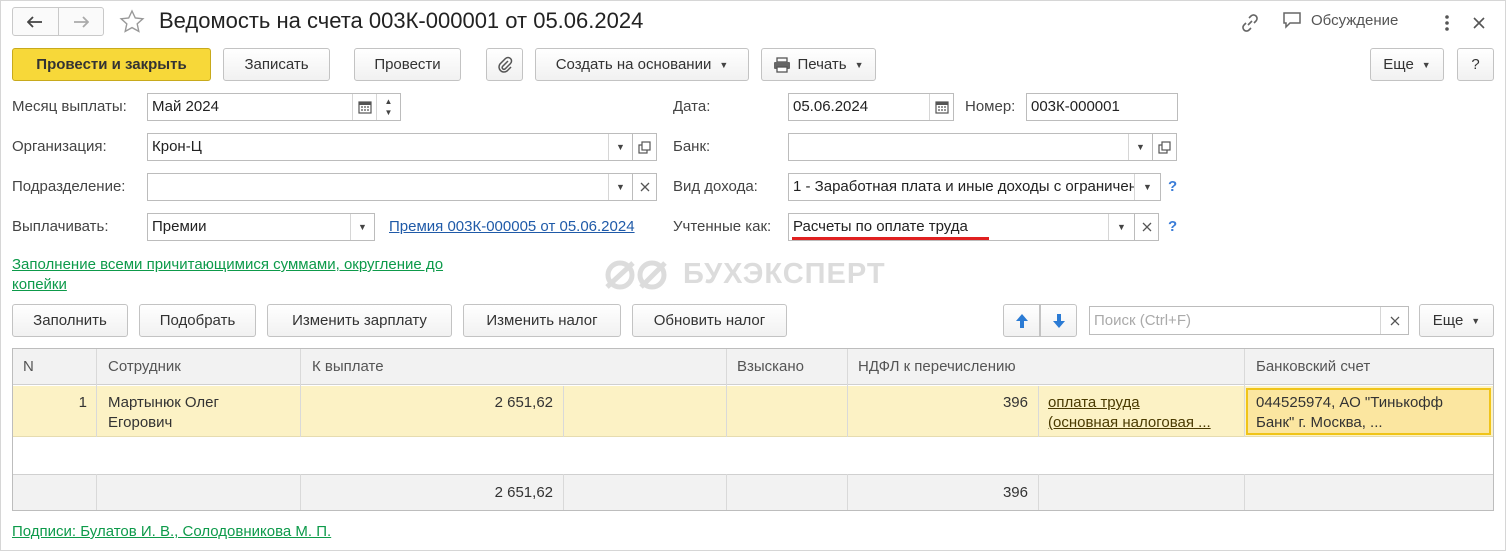  Describe the element at coordinates (261, 227) in the screenshot. I see `pay-field: Премии ▼` at that location.